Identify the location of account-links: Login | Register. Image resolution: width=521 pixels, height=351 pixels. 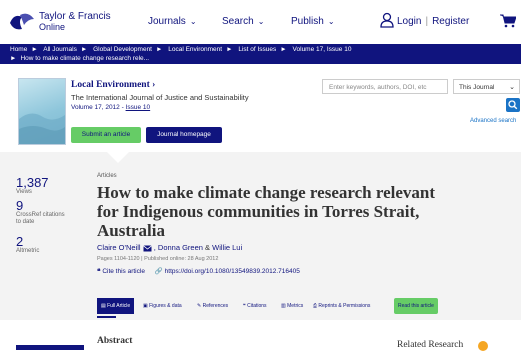
(433, 21).